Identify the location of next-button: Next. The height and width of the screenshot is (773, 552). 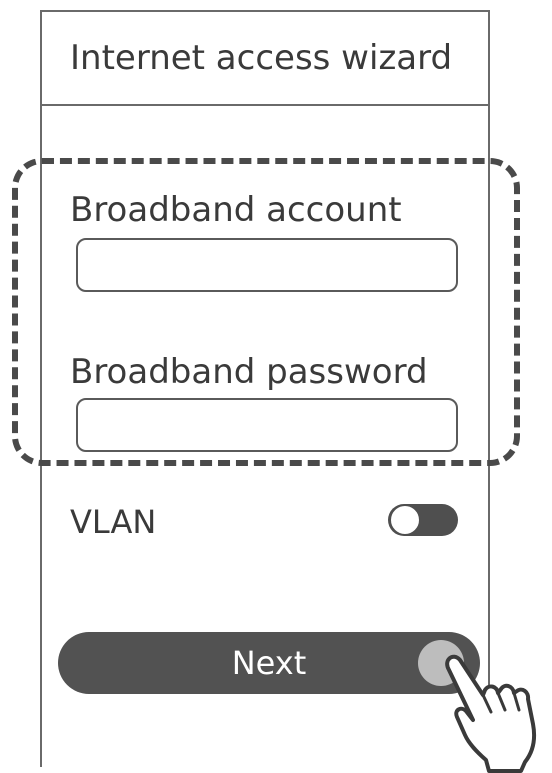
(269, 663).